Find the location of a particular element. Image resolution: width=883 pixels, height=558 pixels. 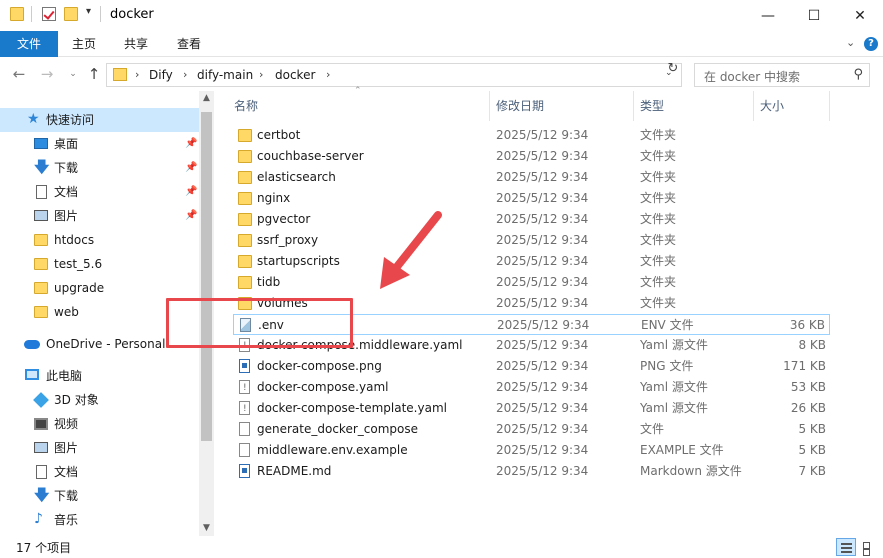

address-bar: › Dify › dify-main › docker › ⌄ is located at coordinates (394, 75).